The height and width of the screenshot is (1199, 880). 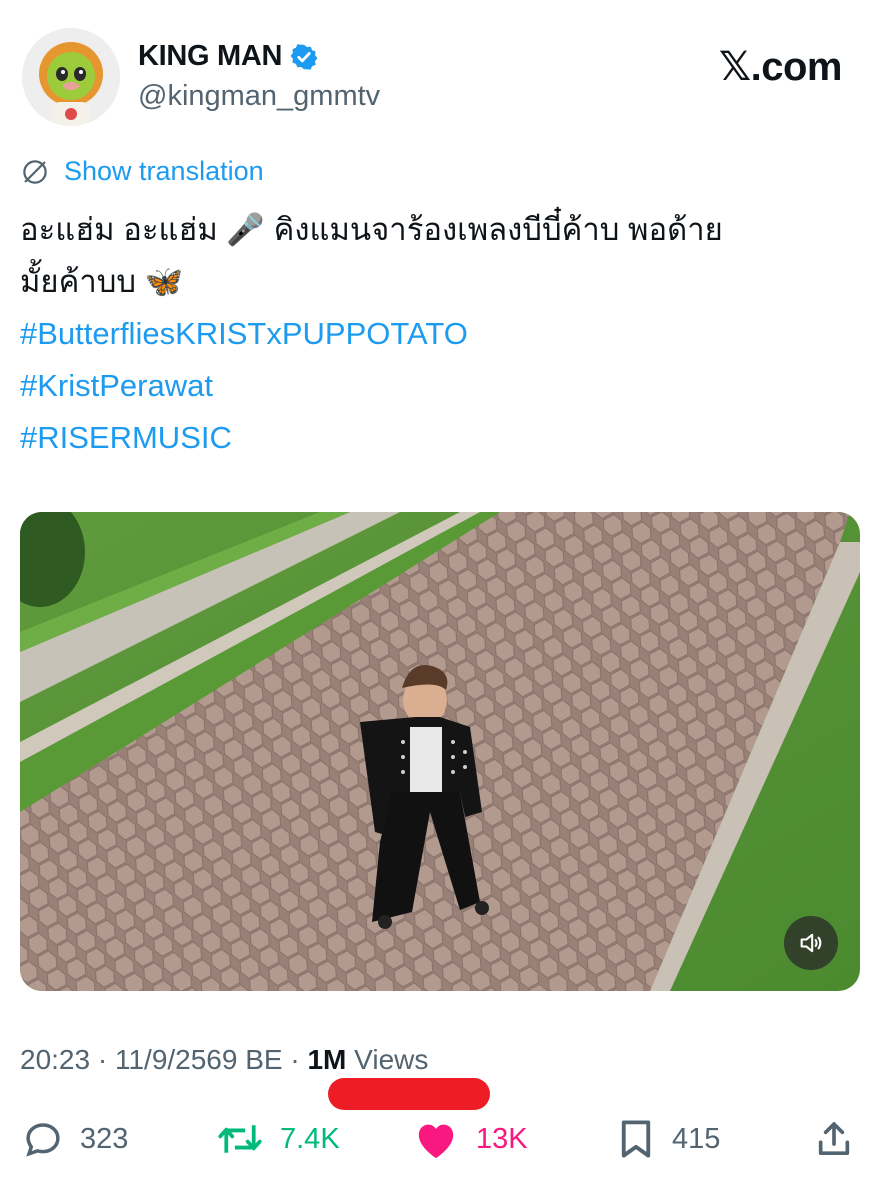 I want to click on bookmark-count: 415, so click(x=696, y=1138).